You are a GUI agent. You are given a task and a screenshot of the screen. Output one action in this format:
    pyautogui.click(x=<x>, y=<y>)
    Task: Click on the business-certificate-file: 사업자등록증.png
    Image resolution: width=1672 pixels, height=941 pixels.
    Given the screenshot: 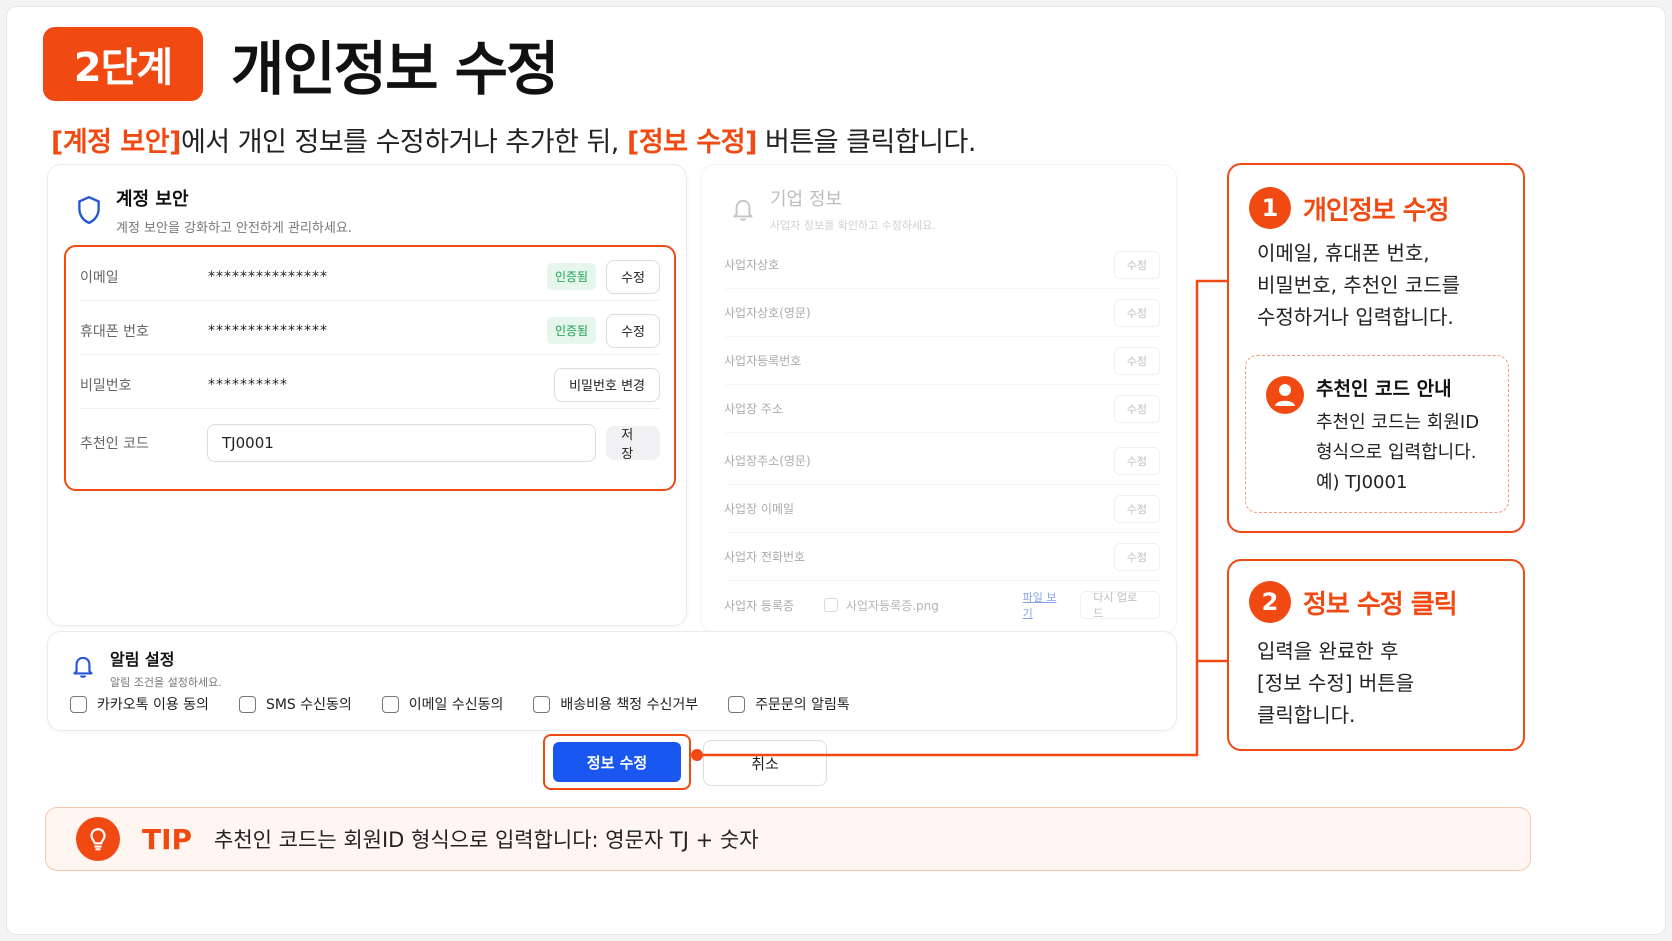 What is the action you would take?
    pyautogui.click(x=923, y=605)
    